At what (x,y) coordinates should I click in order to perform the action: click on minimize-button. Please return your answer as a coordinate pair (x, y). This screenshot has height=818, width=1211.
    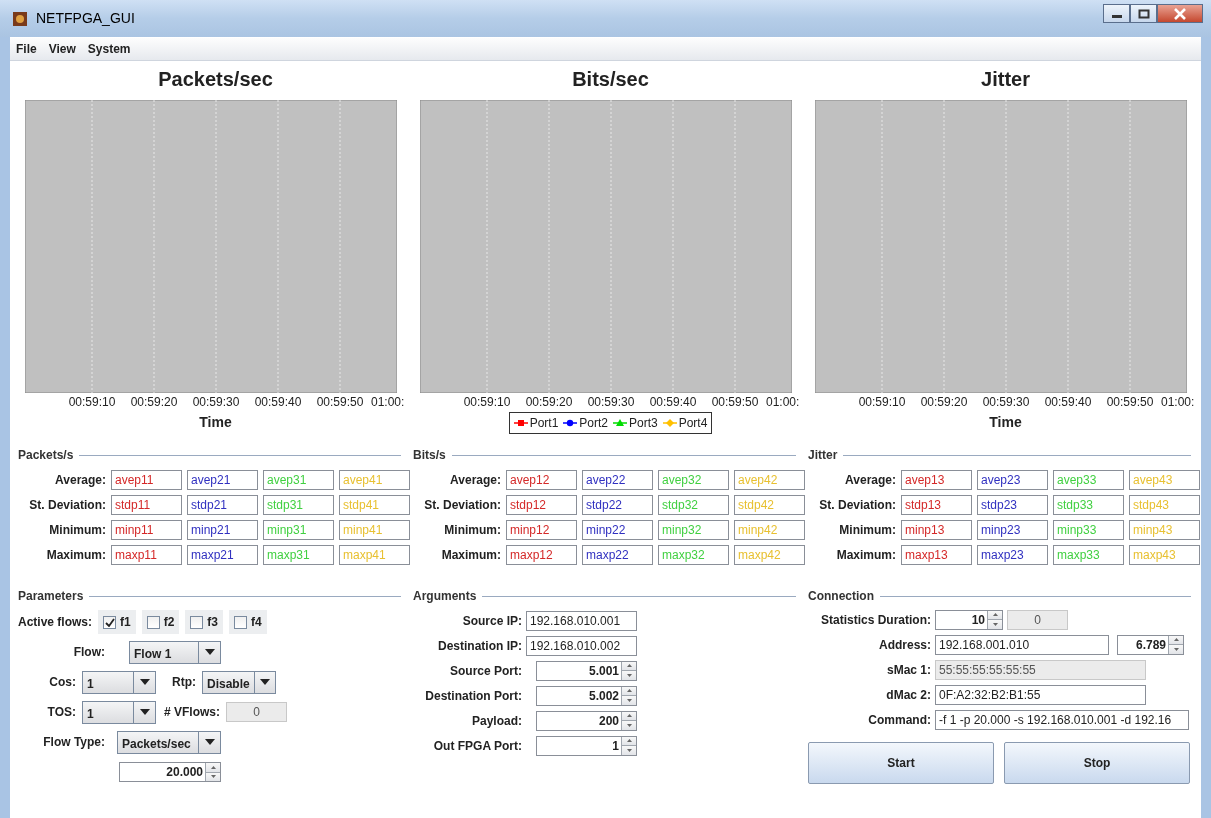
    Looking at the image, I should click on (1116, 13).